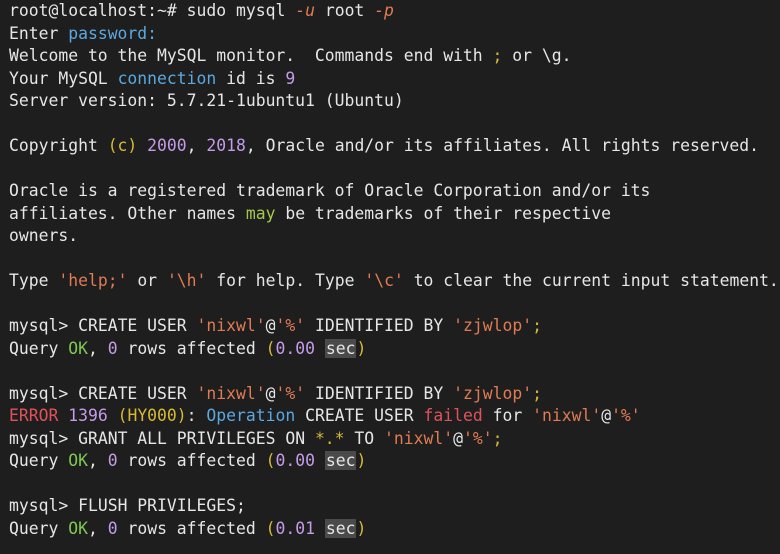 The width and height of the screenshot is (780, 554). What do you see at coordinates (394, 236) in the screenshot?
I see `trademark-line-3: owners.` at bounding box center [394, 236].